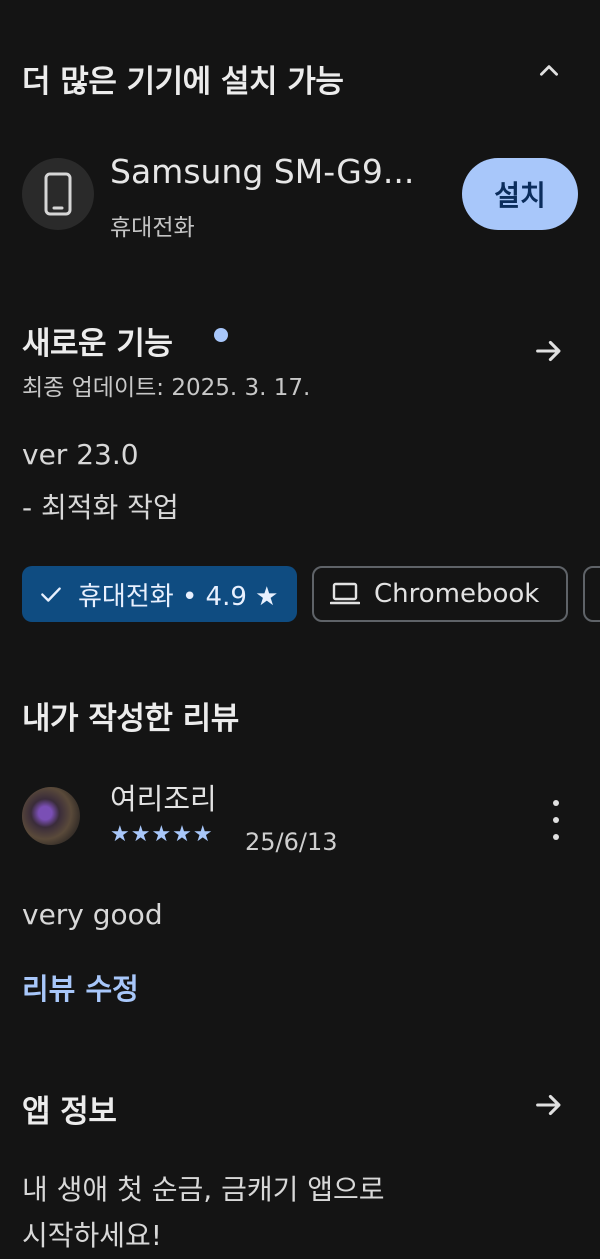 This screenshot has height=1259, width=600. Describe the element at coordinates (203, 1189) in the screenshot. I see `app-description-line1: 내 생애 첫 순금, 금캐기 앱으로` at that location.